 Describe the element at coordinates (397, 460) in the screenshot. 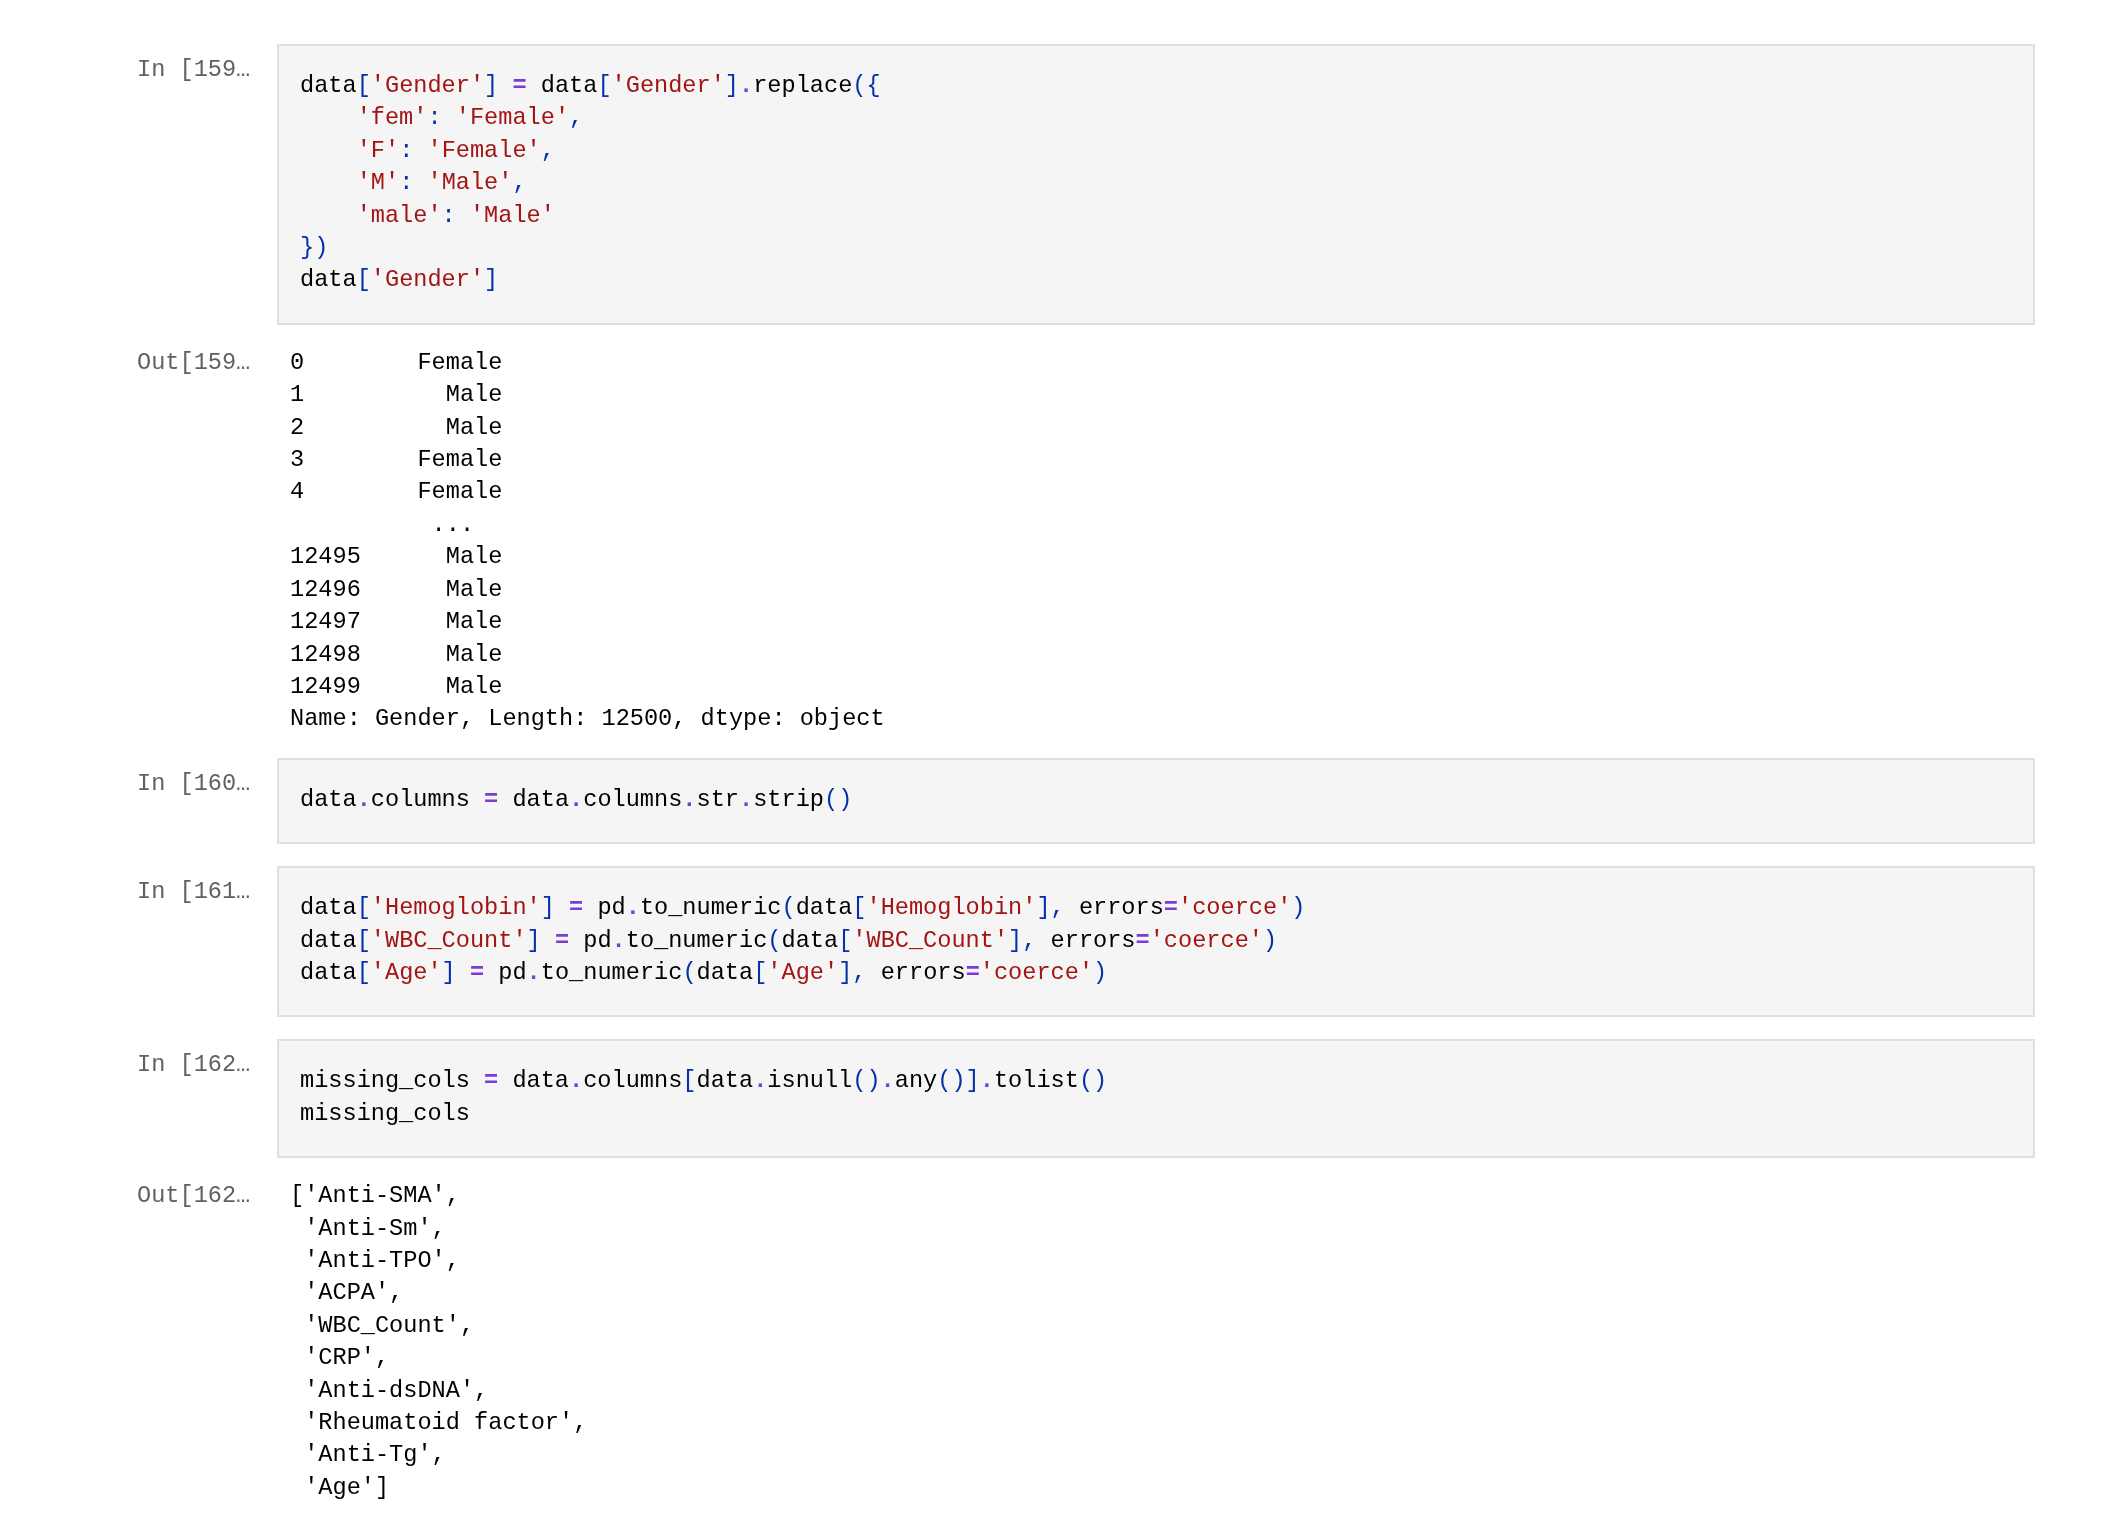

I see `output-line: 3 Female` at that location.